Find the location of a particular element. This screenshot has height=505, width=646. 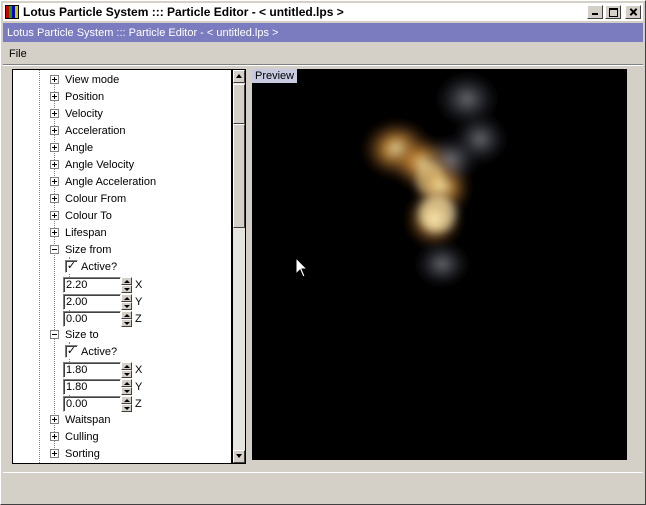

menu-file: File is located at coordinates (18, 54).